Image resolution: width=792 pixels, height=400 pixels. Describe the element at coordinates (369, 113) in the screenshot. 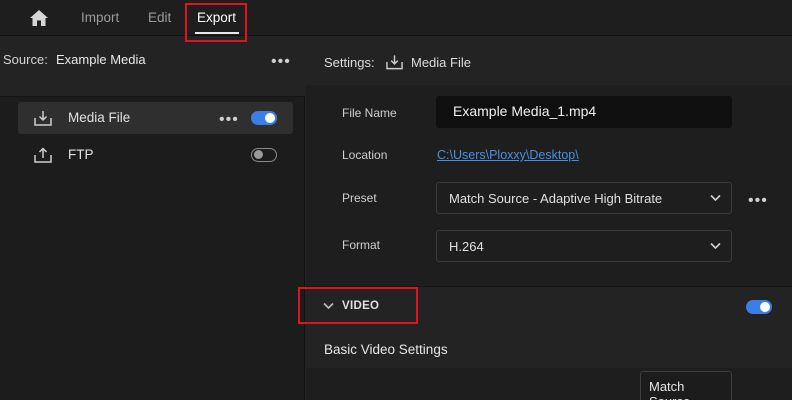

I see `file-name-label: File Name` at that location.